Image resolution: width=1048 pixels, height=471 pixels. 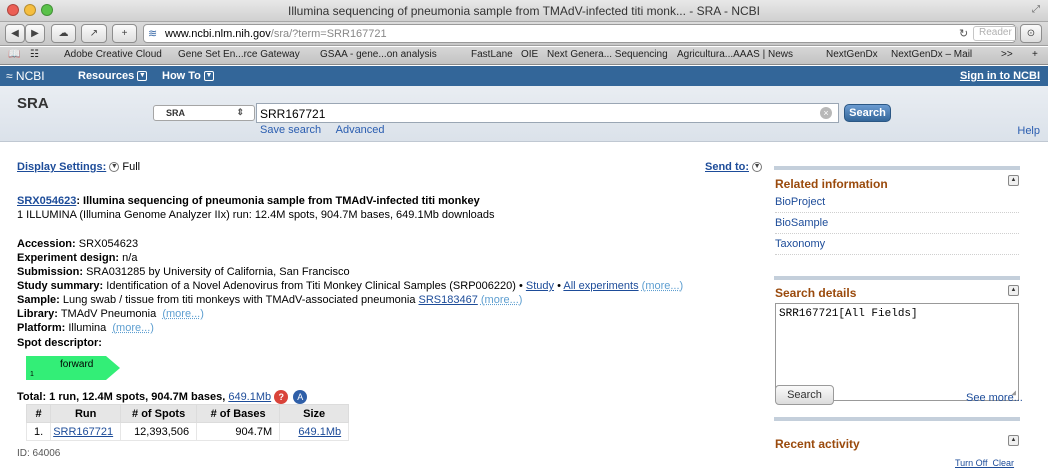 What do you see at coordinates (78, 244) in the screenshot?
I see `accession-field: Accession: SRX054623` at bounding box center [78, 244].